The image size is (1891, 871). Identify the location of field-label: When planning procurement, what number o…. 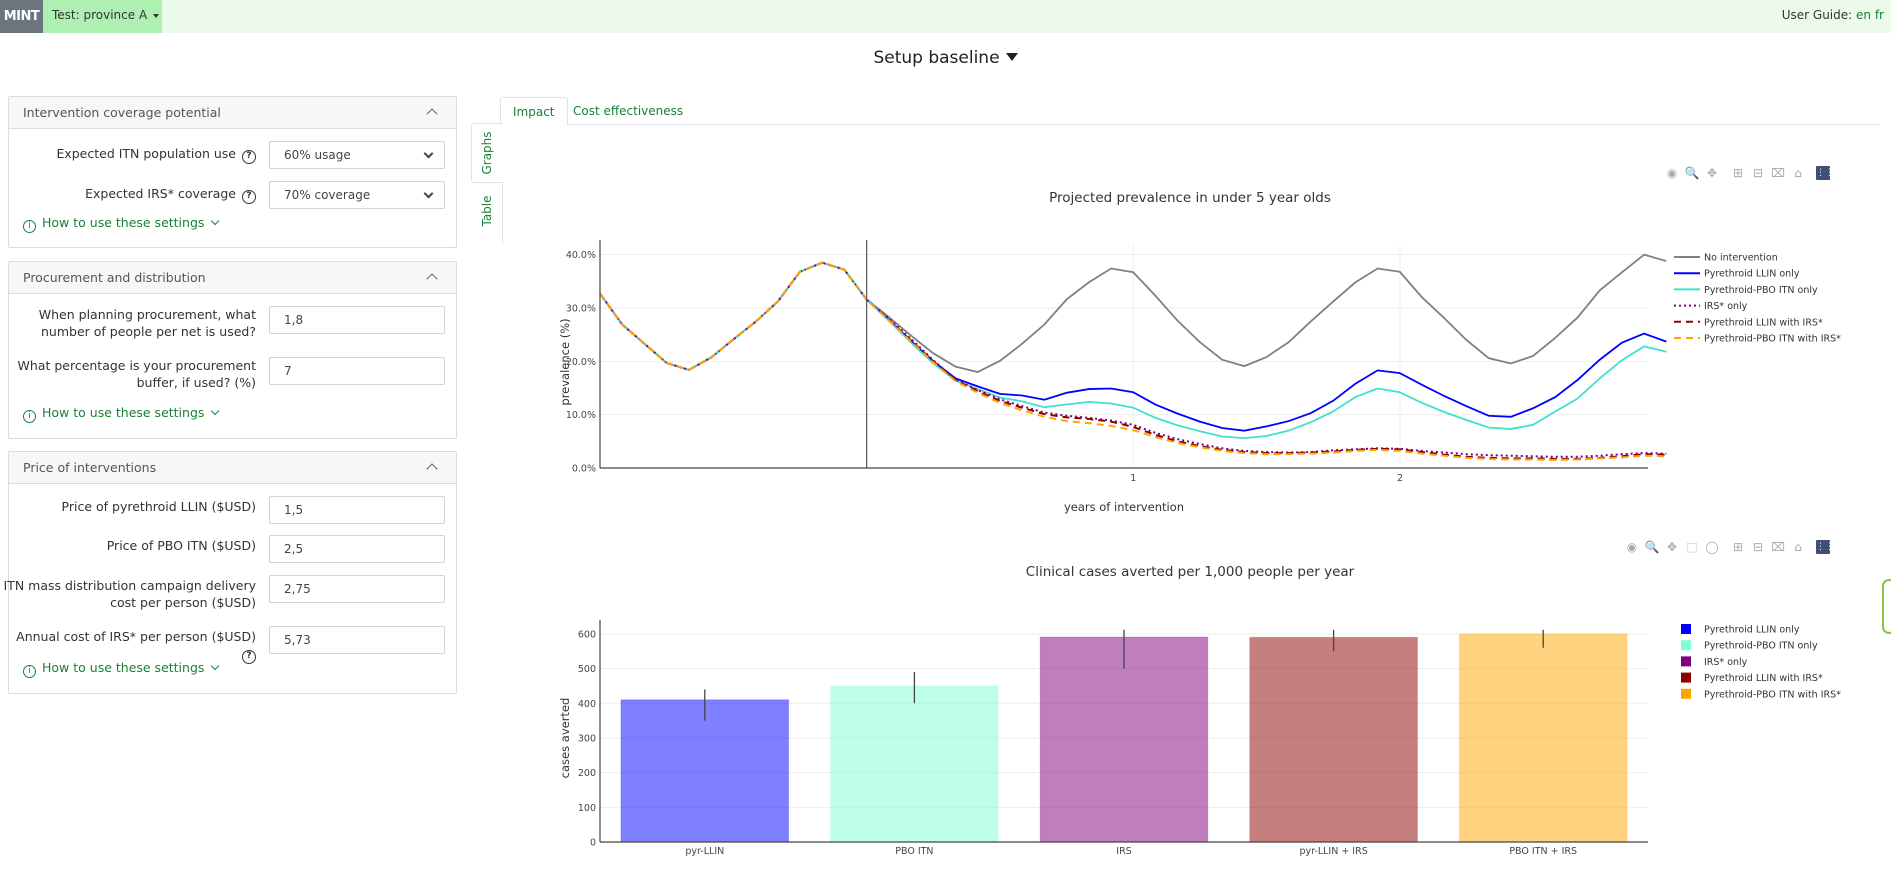
(147, 323).